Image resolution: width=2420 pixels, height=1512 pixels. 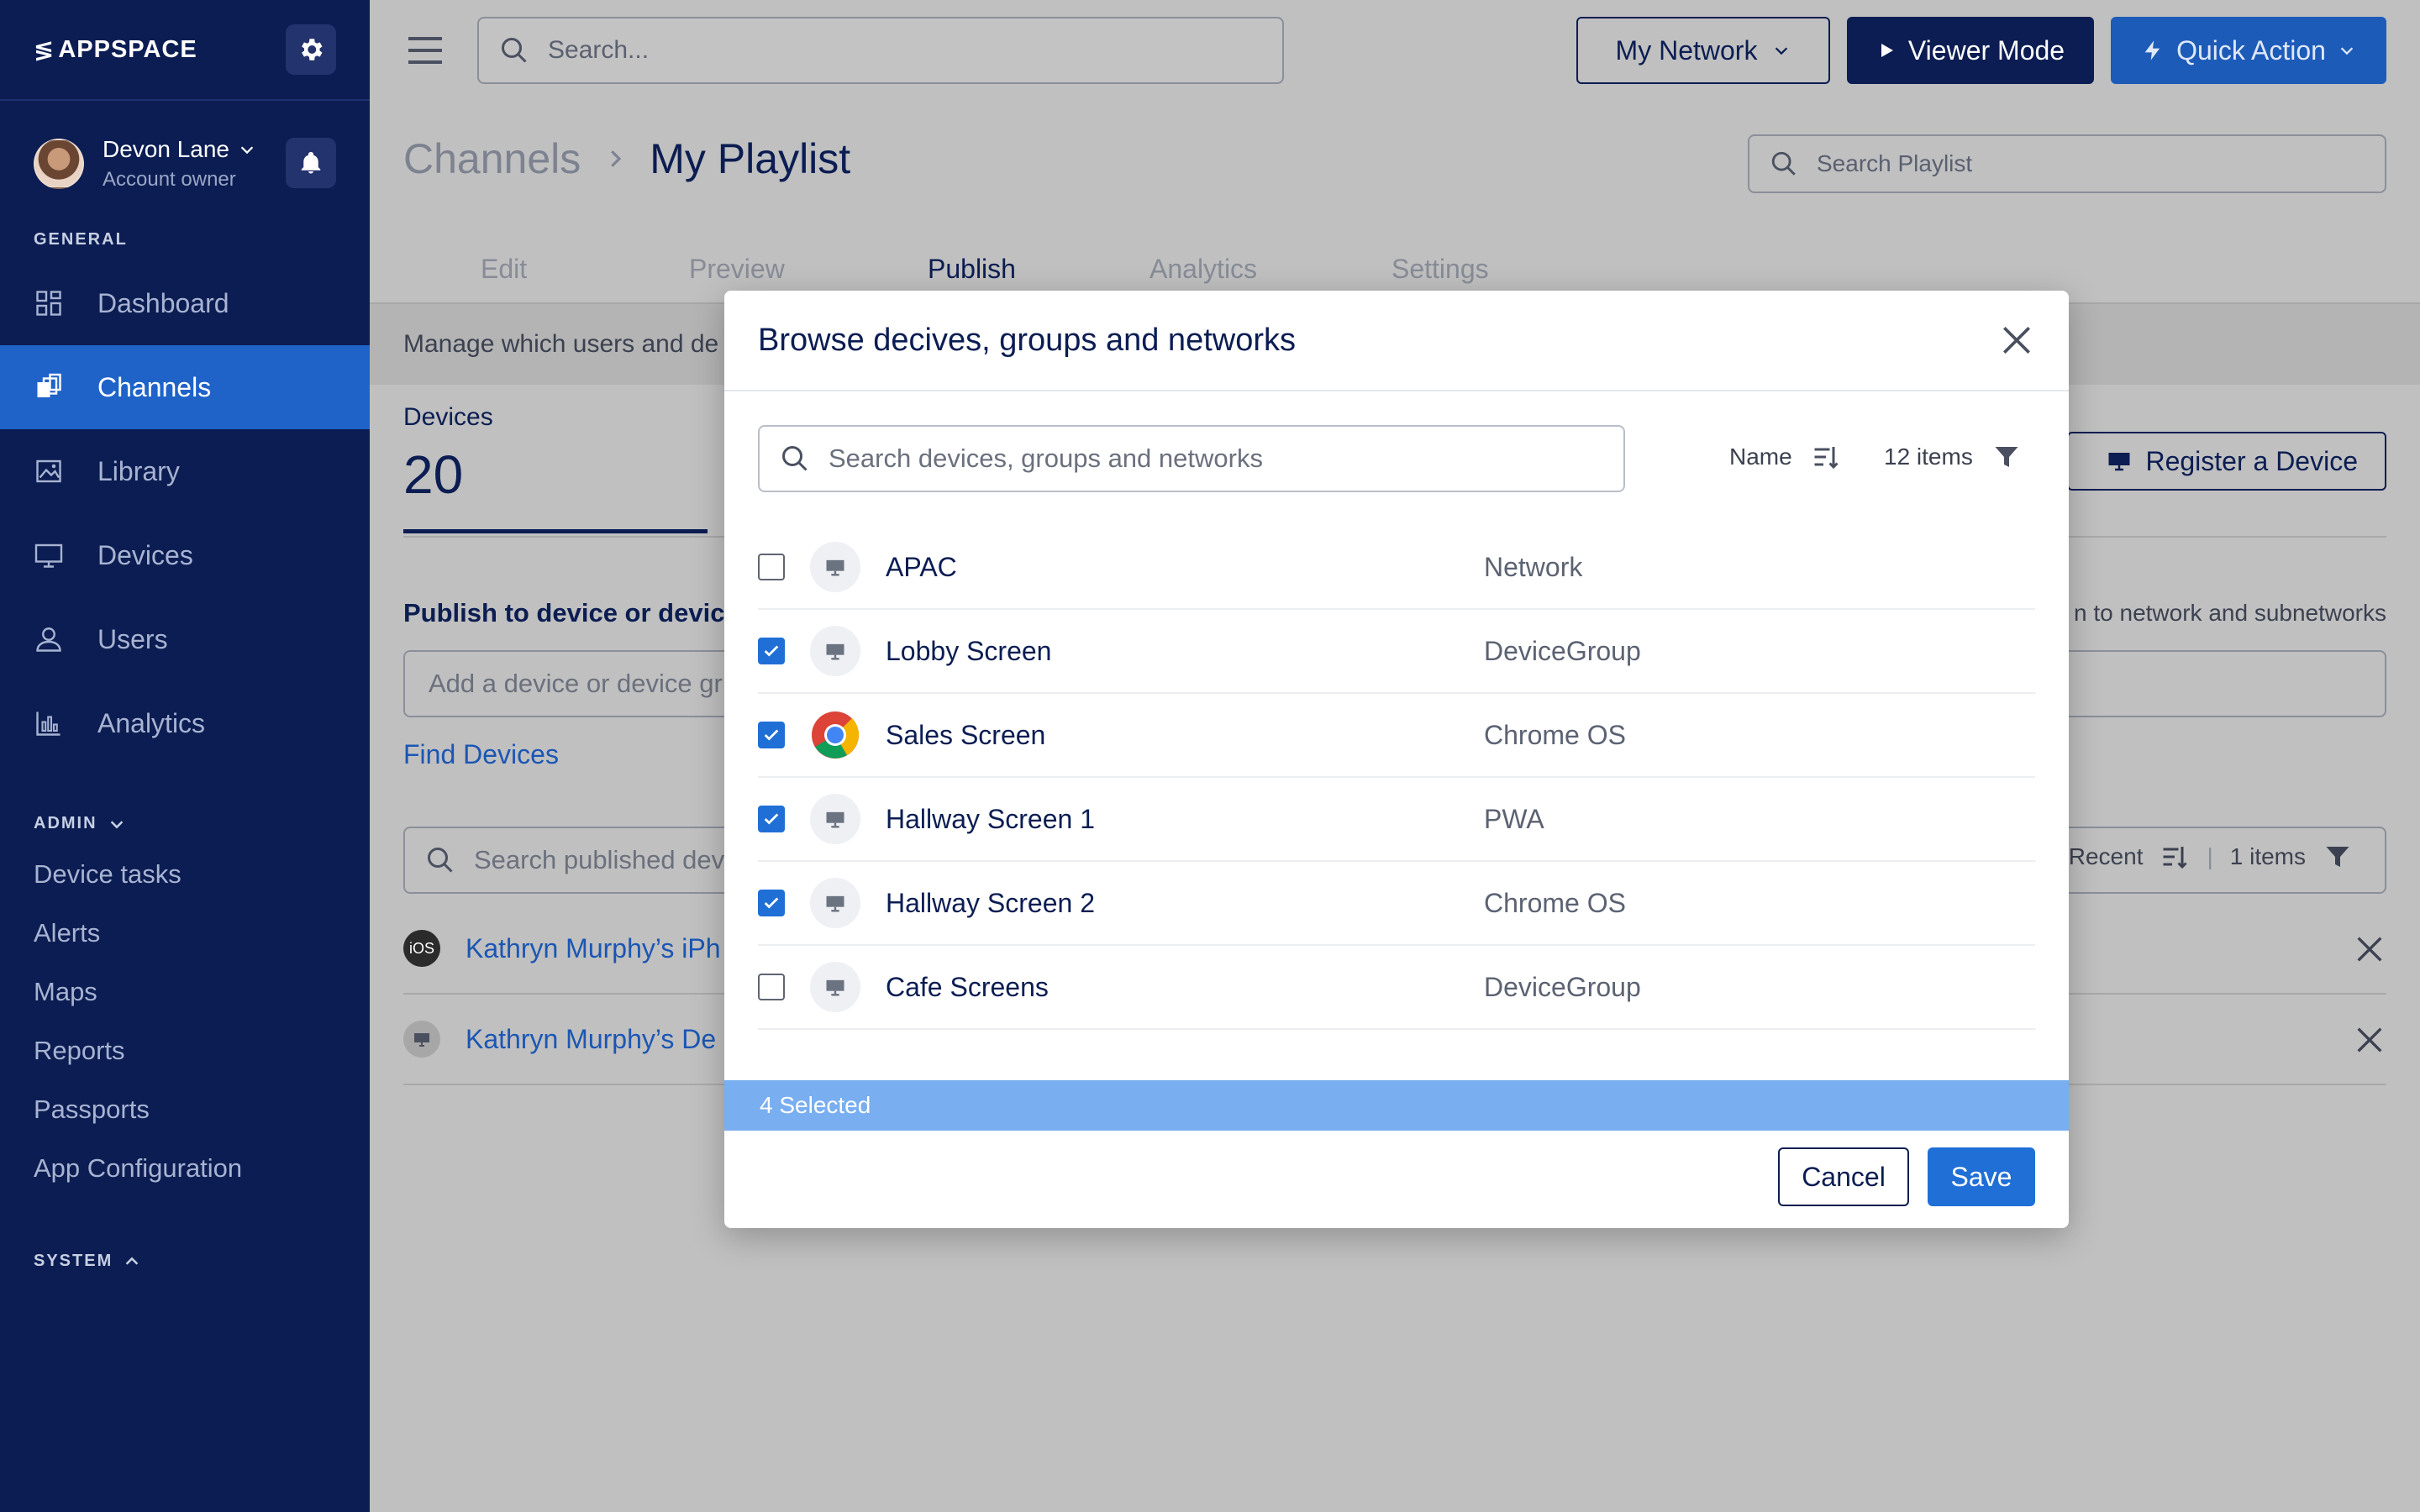 I want to click on list-item: Hallway Screen 2 Chrome OS, so click(x=1396, y=904).